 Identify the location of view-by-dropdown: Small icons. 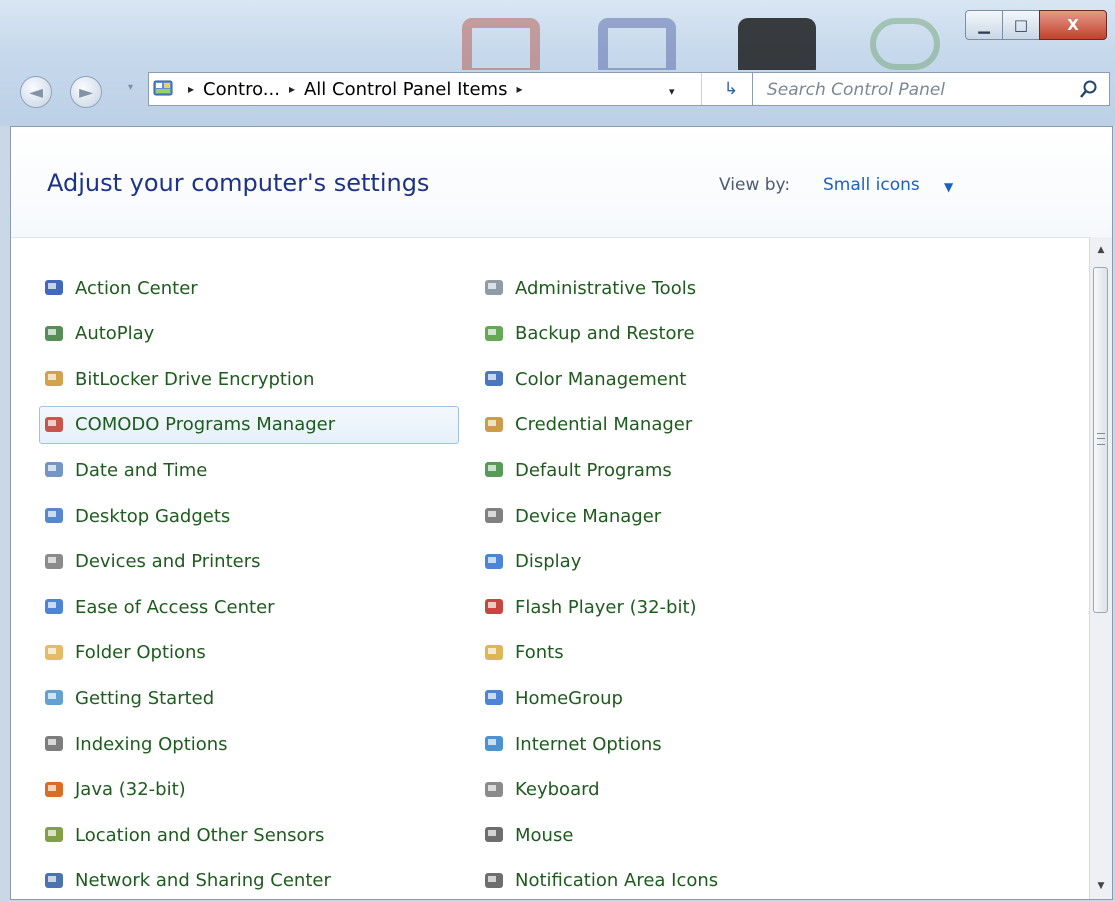
(871, 185).